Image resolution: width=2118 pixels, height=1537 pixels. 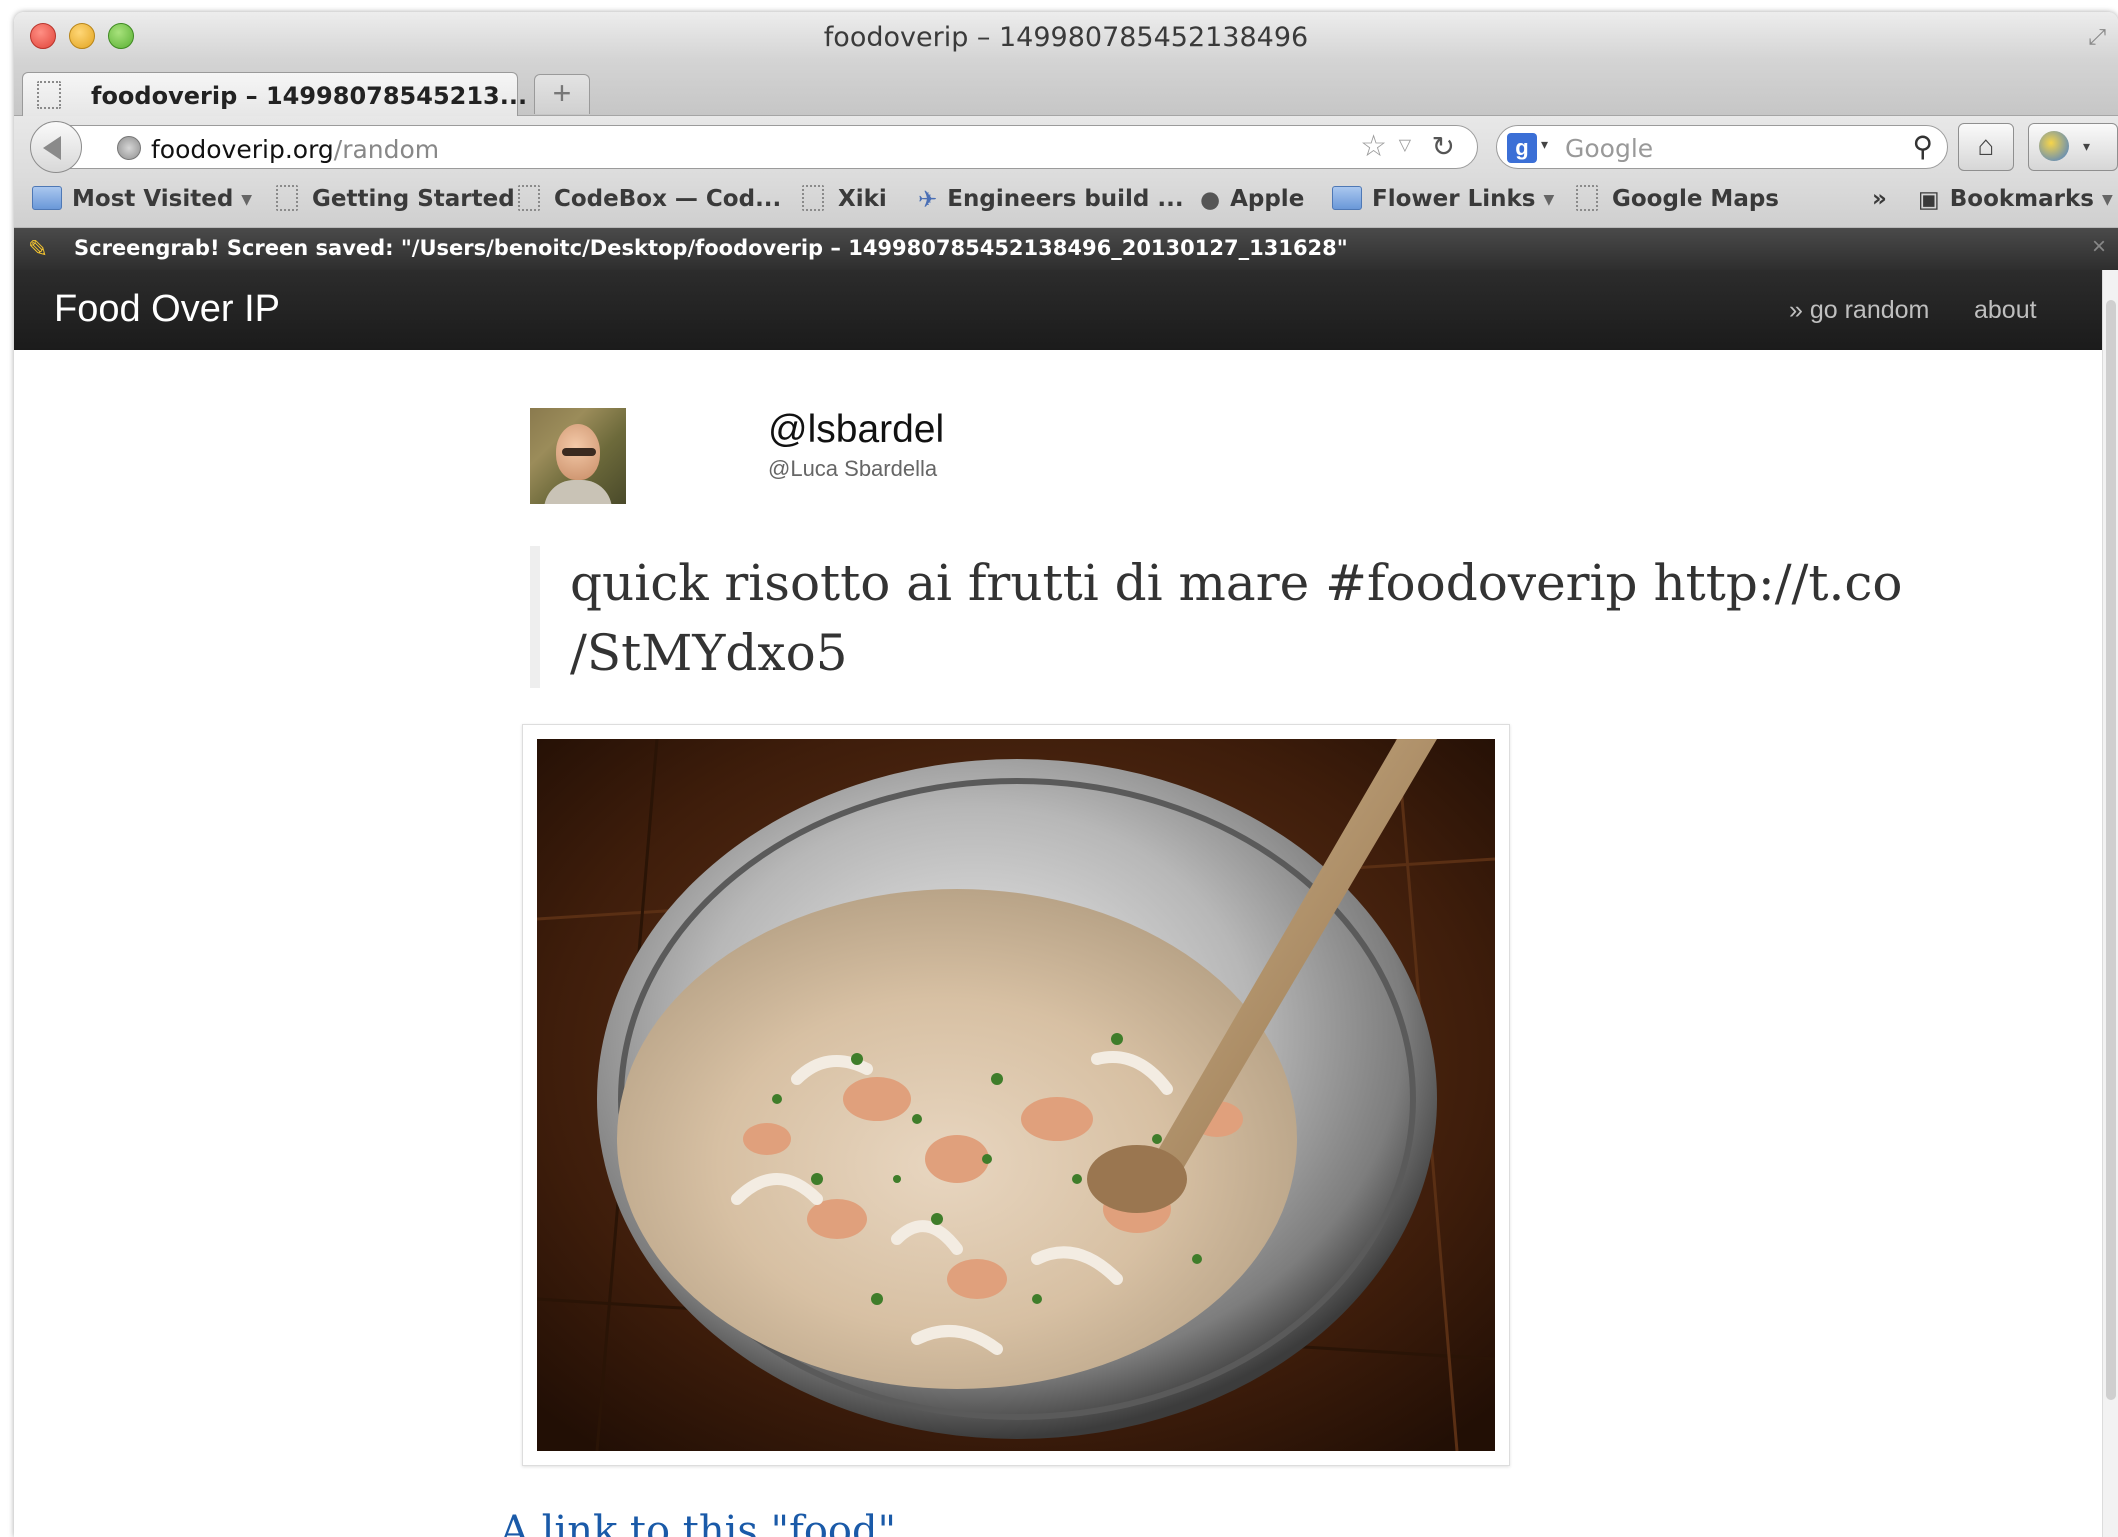 What do you see at coordinates (1267, 199) in the screenshot?
I see `bookmark-label: Apple` at bounding box center [1267, 199].